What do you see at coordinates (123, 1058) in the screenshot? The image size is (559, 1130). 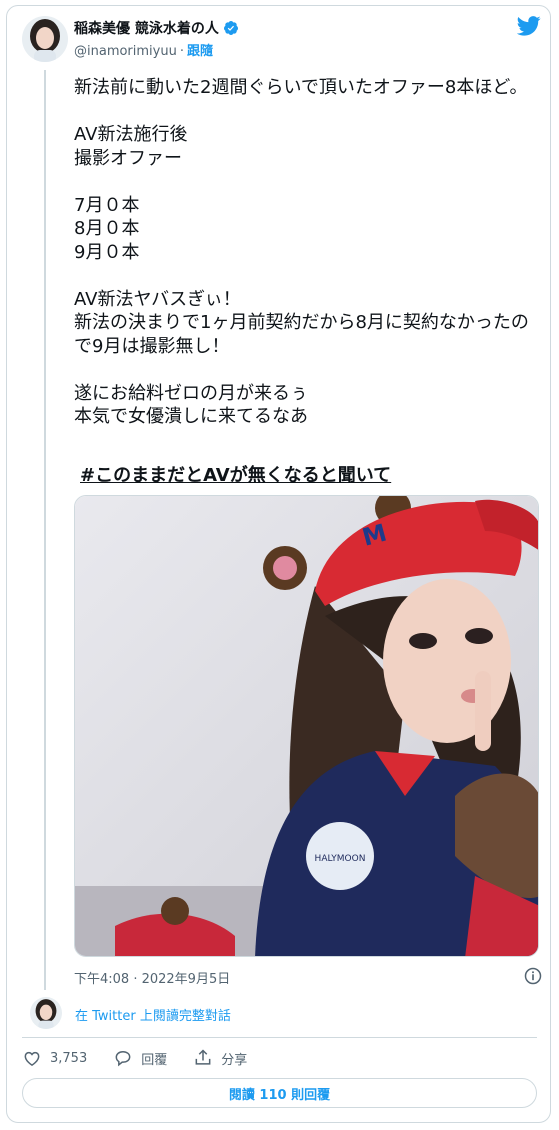 I see `reply-icon` at bounding box center [123, 1058].